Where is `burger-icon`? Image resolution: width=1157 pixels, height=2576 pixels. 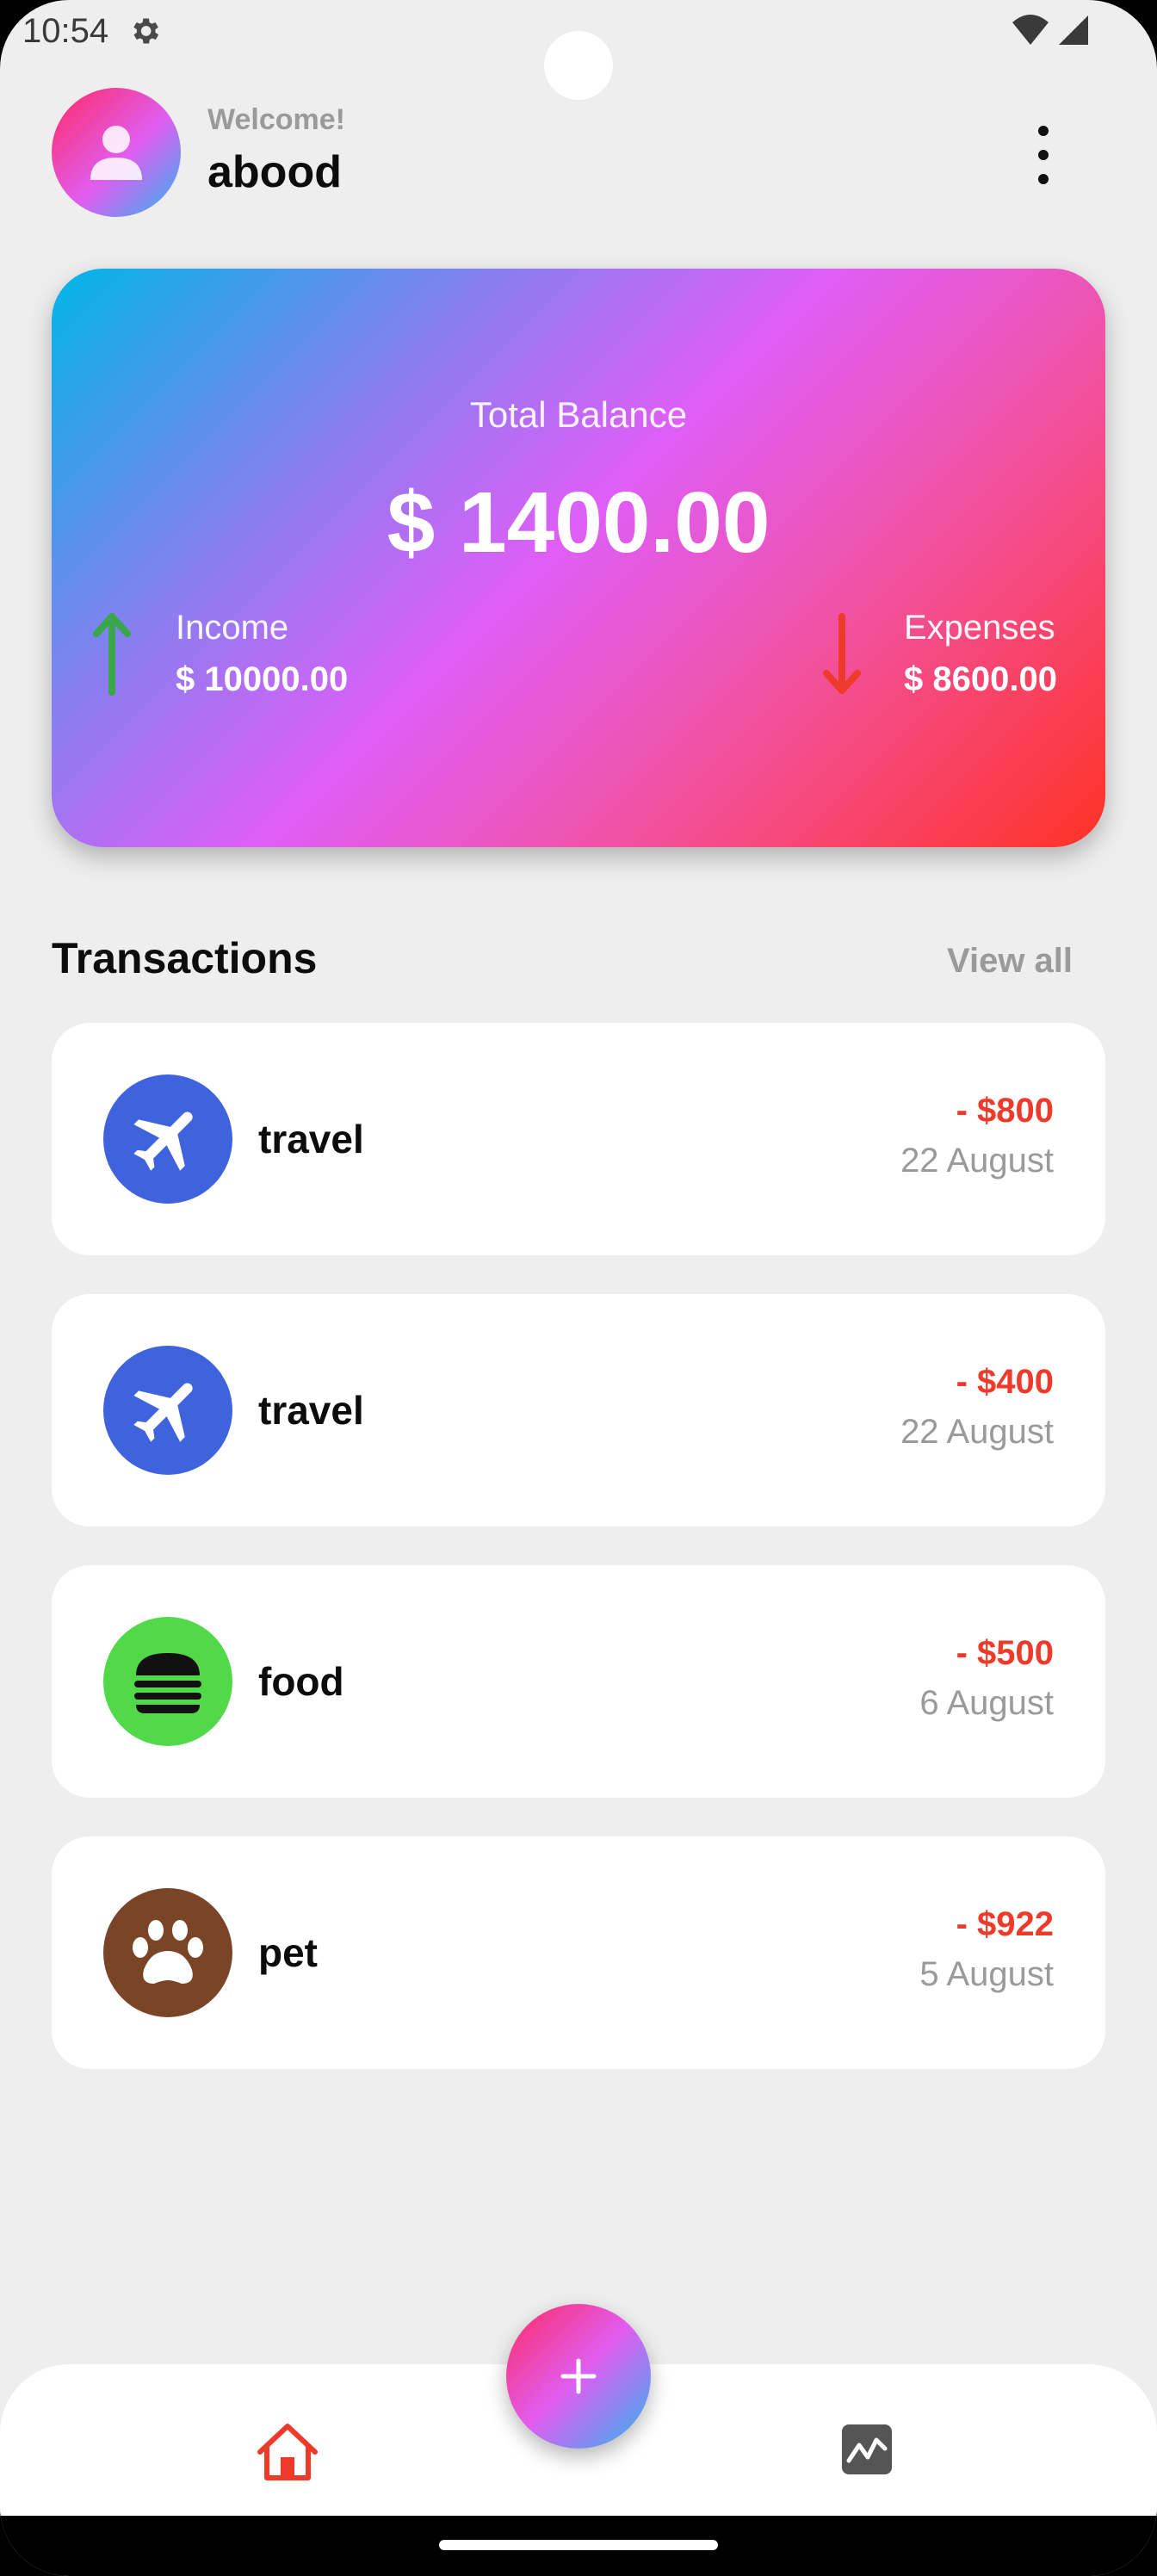
burger-icon is located at coordinates (167, 1683).